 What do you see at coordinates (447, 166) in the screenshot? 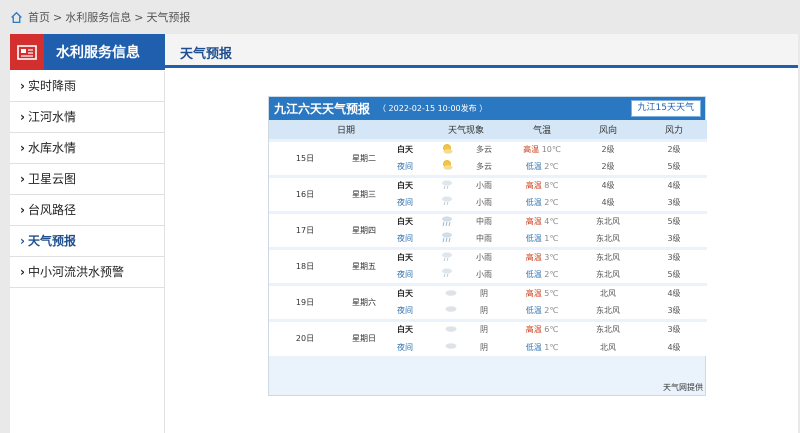
I see `sun-cloud-icon` at bounding box center [447, 166].